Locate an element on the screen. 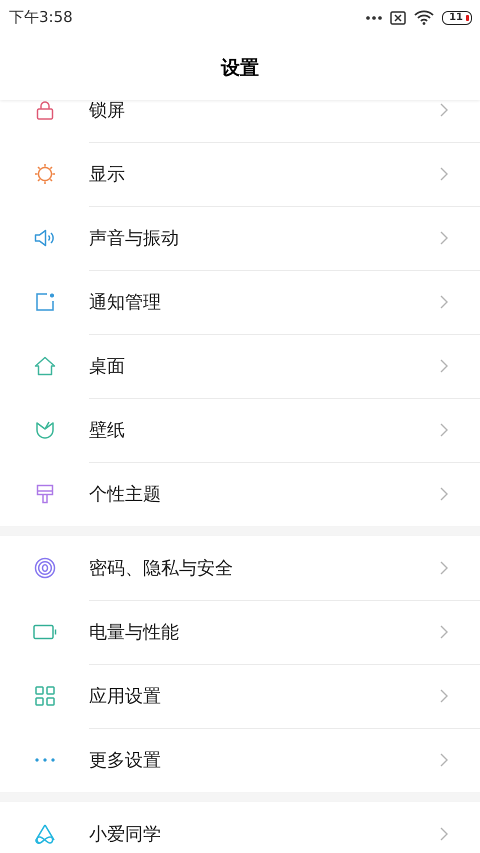 The width and height of the screenshot is (480, 853). lock-icon is located at coordinates (45, 110).